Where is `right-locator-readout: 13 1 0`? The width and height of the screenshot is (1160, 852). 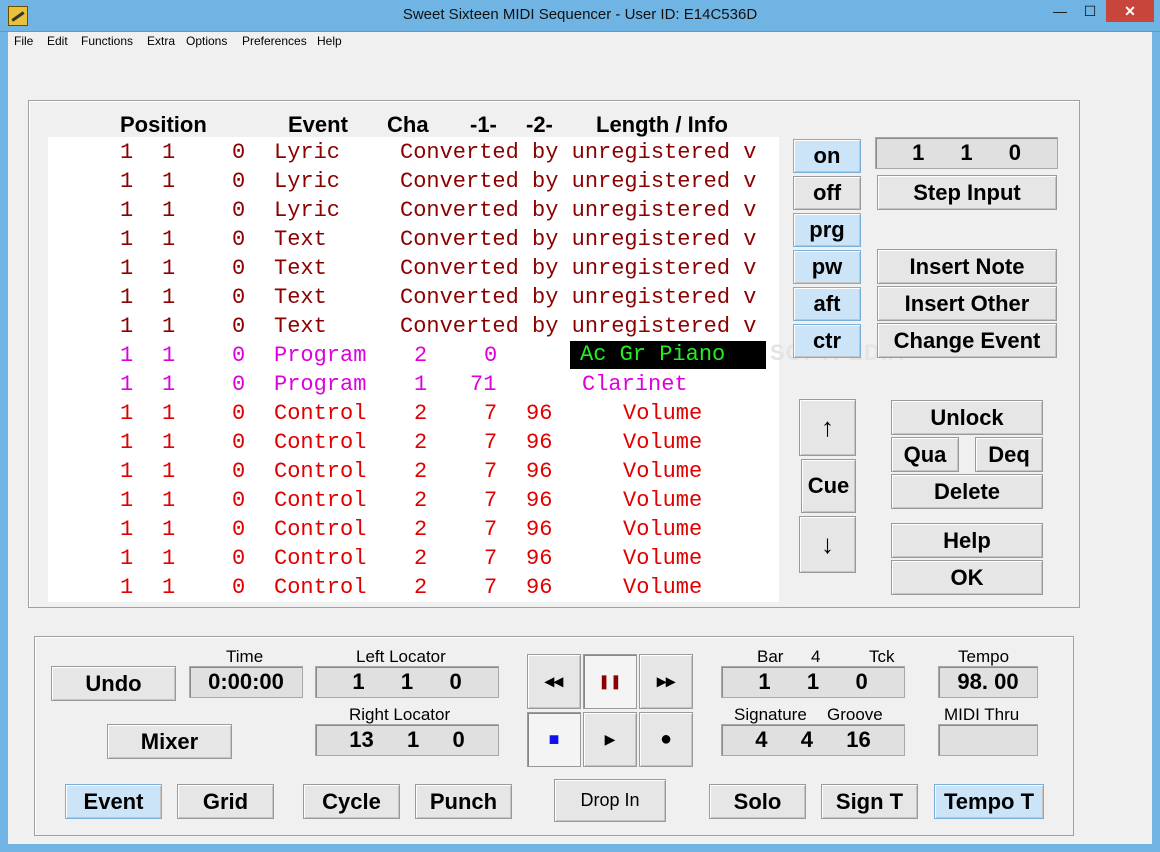
right-locator-readout: 13 1 0 is located at coordinates (407, 740).